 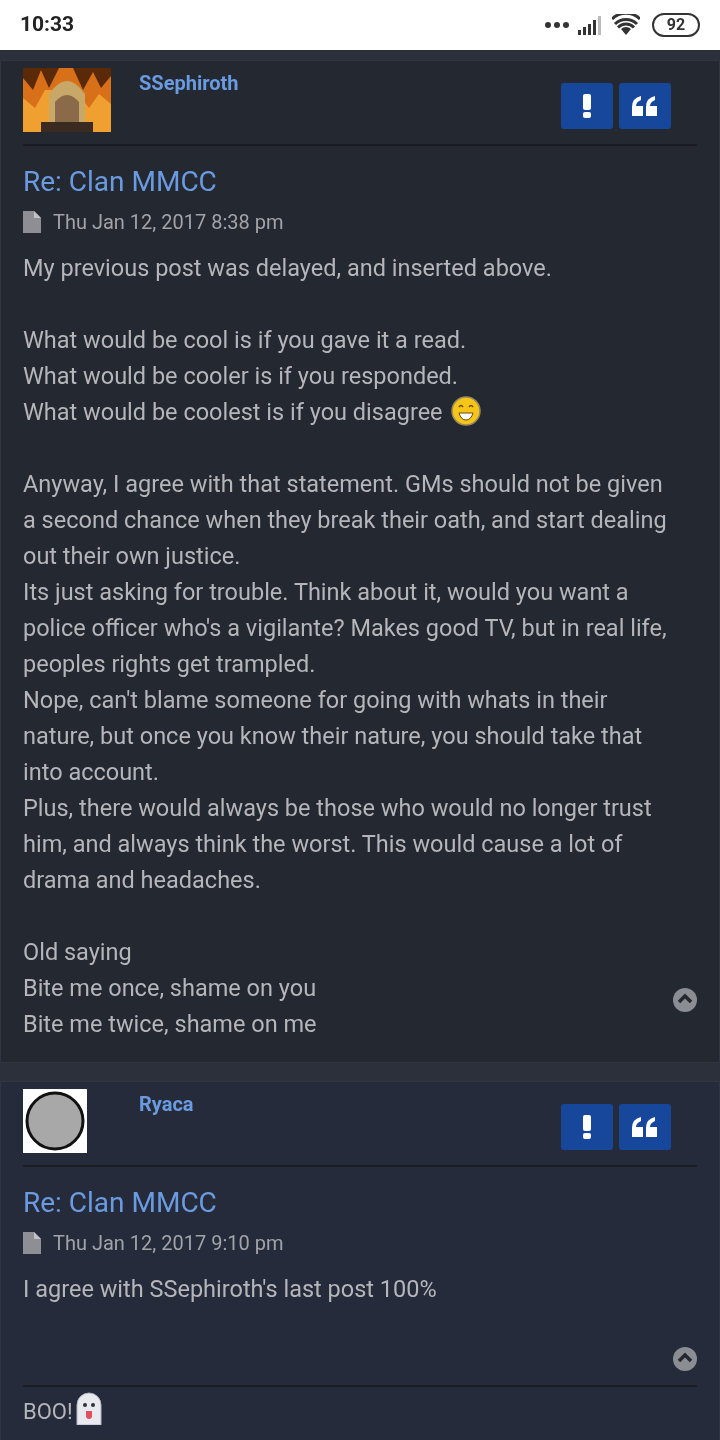 I want to click on wifi-icon, so click(x=626, y=25).